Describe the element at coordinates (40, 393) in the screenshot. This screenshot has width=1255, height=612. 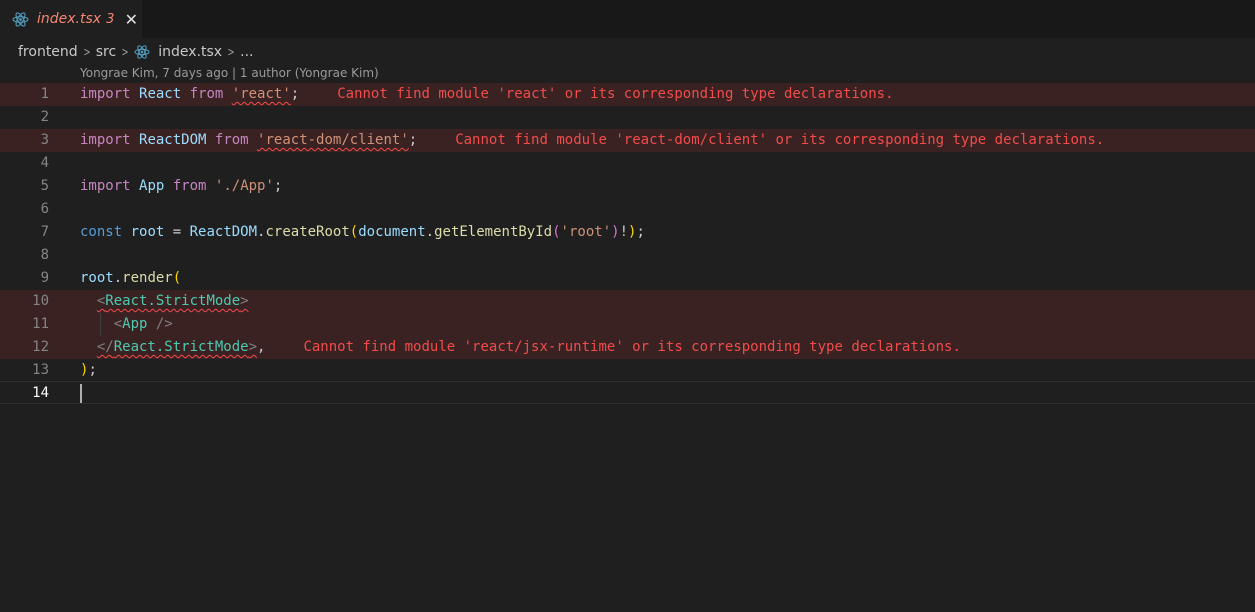
I see `line-number: 14` at that location.